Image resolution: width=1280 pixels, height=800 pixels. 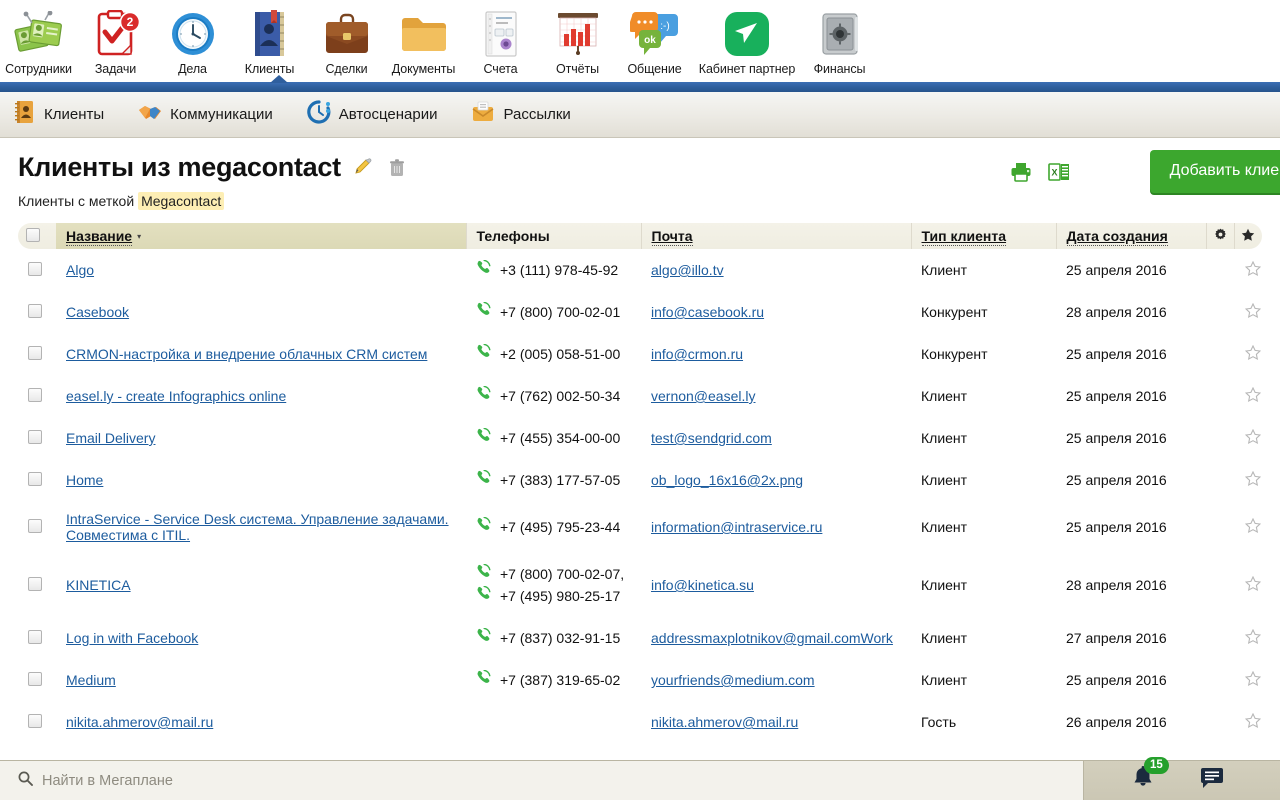 What do you see at coordinates (558, 638) in the screenshot?
I see `phone-line: +7 (837) 032-91-15` at bounding box center [558, 638].